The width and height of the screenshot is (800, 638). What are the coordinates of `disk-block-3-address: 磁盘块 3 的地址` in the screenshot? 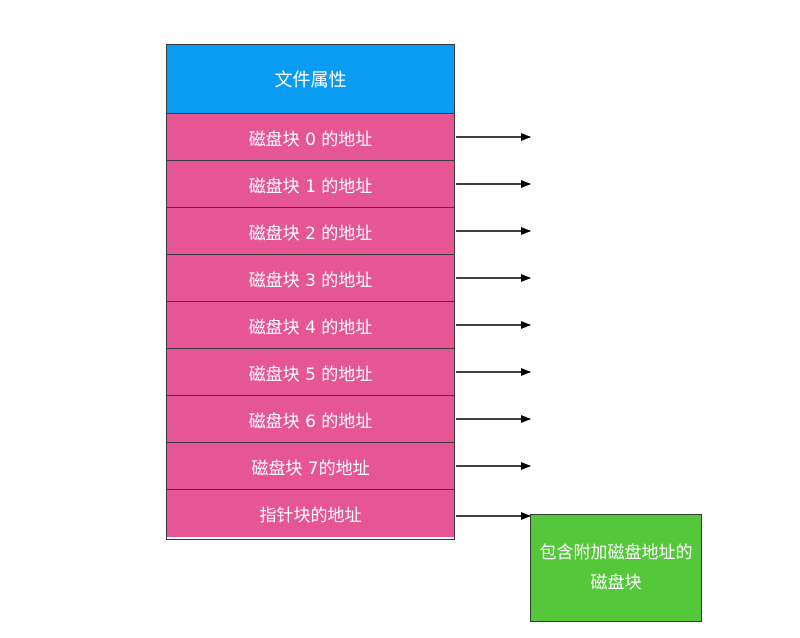 It's located at (310, 278).